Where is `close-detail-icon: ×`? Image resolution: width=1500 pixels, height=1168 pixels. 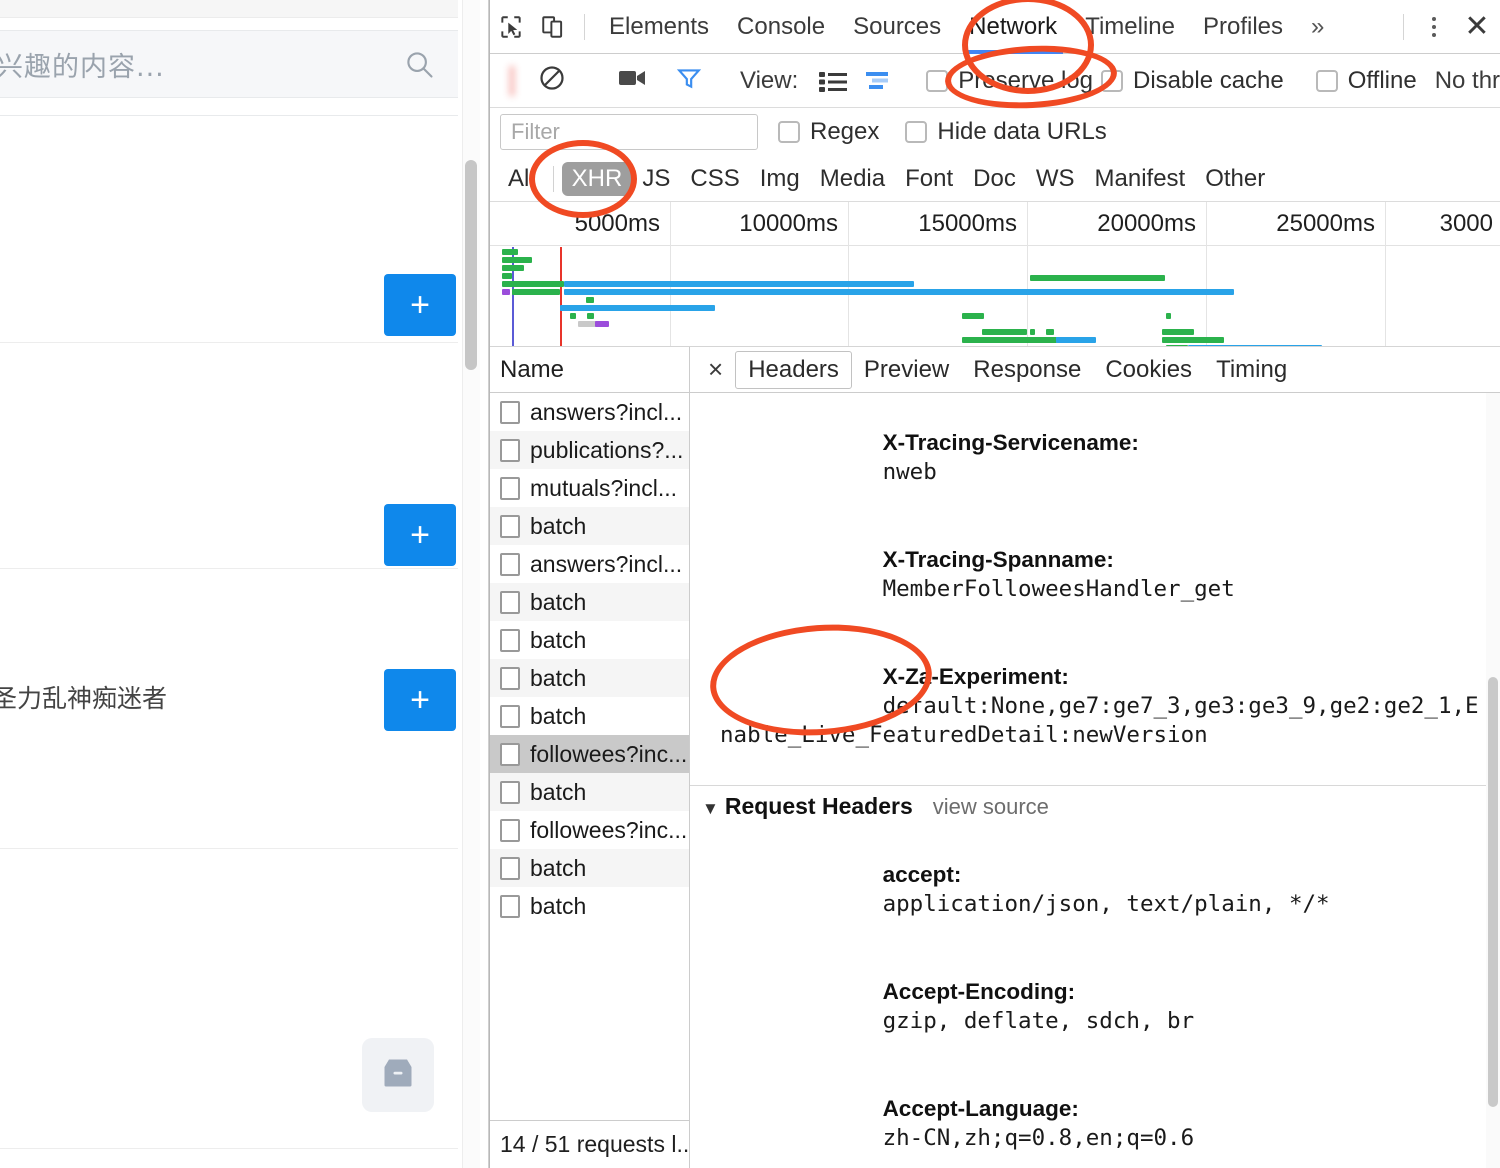 close-detail-icon: × is located at coordinates (715, 369).